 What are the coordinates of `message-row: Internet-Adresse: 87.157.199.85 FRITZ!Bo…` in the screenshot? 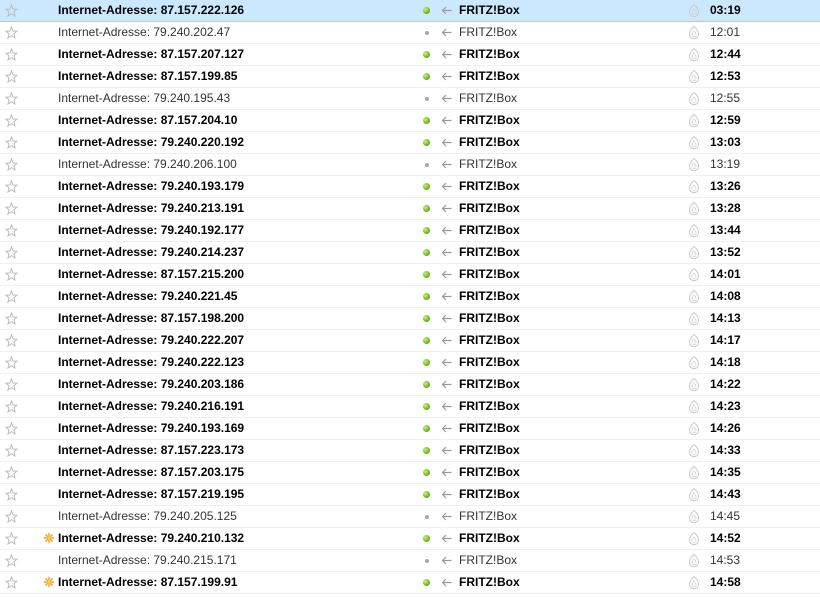 It's located at (410, 77).